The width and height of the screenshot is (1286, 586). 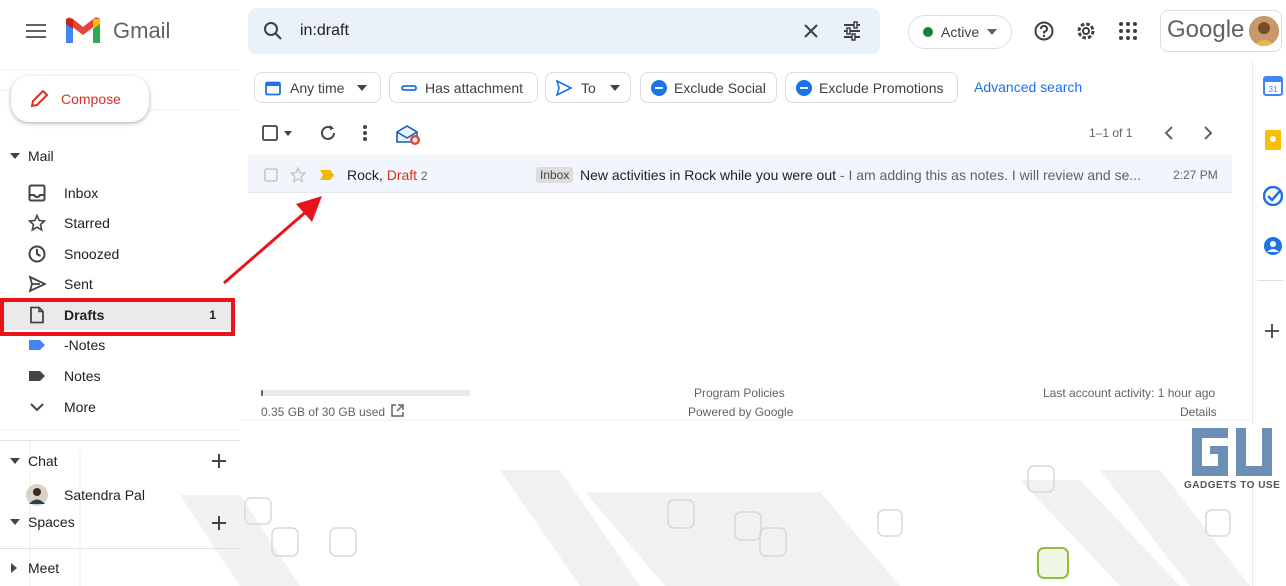 I want to click on avatar-image-icon, so click(x=1264, y=31).